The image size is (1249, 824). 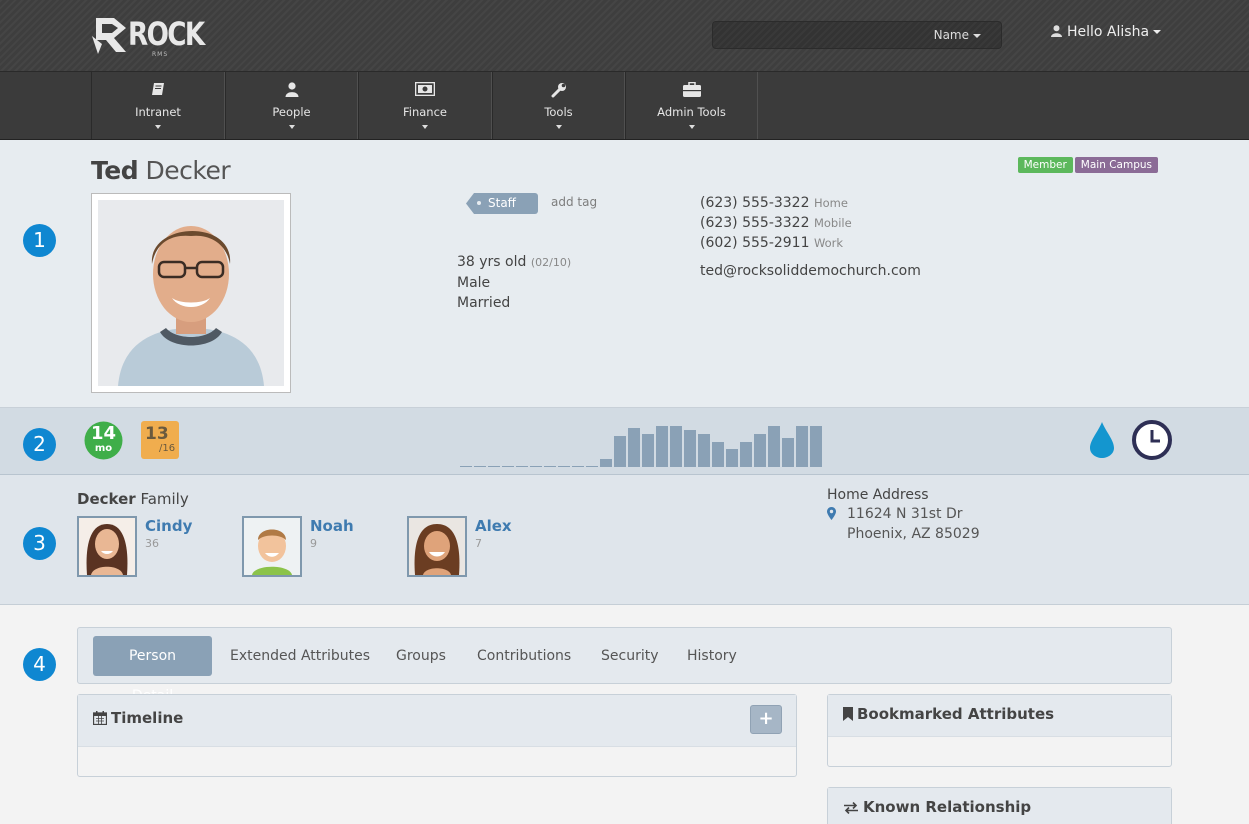 What do you see at coordinates (956, 714) in the screenshot?
I see `bookmarked-title: Bookmarked Attributes` at bounding box center [956, 714].